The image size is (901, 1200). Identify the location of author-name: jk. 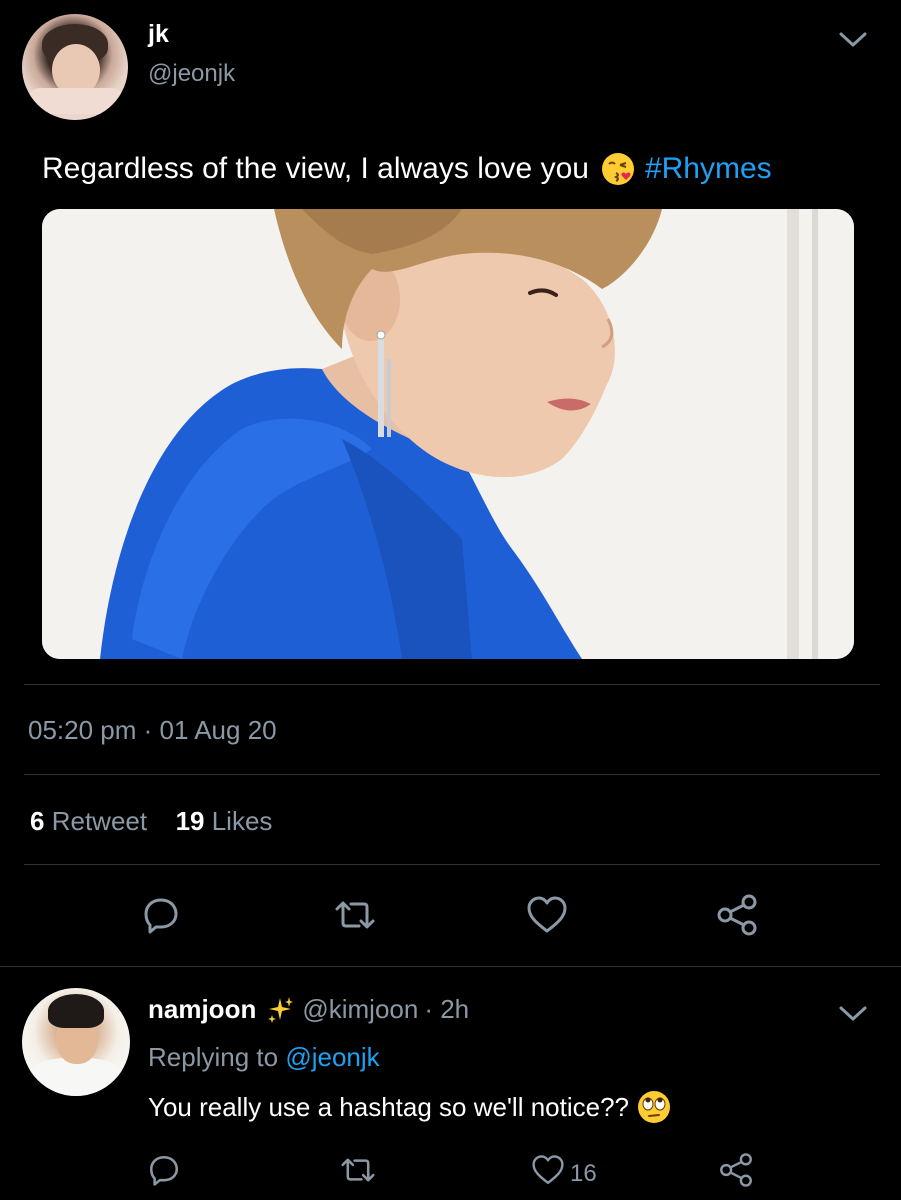
(158, 34).